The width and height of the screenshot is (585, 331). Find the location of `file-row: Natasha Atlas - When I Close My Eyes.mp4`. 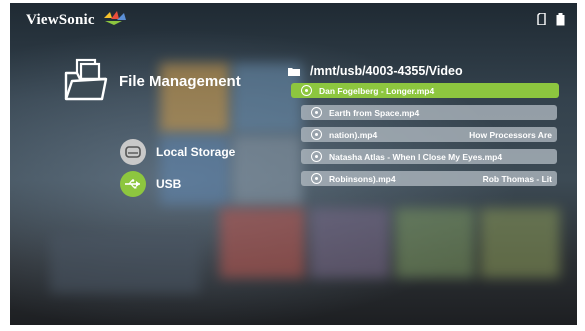

file-row: Natasha Atlas - When I Close My Eyes.mp4 is located at coordinates (429, 156).